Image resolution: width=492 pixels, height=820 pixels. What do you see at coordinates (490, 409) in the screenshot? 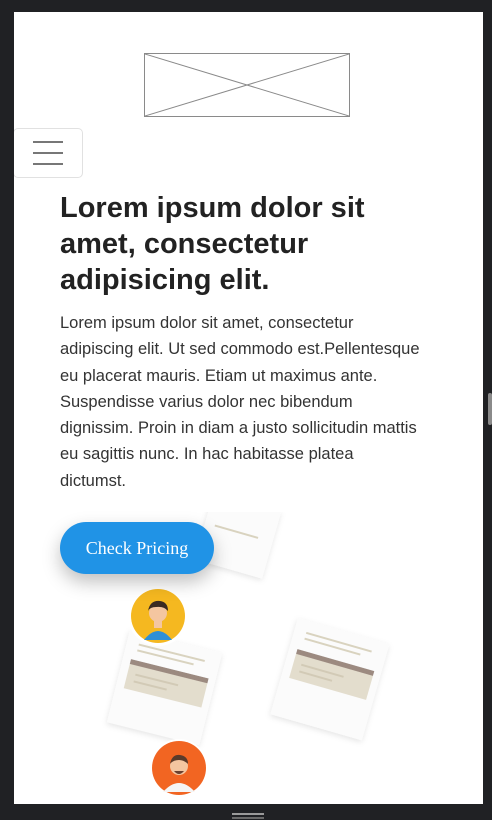
I see `scrollbar-handle` at bounding box center [490, 409].